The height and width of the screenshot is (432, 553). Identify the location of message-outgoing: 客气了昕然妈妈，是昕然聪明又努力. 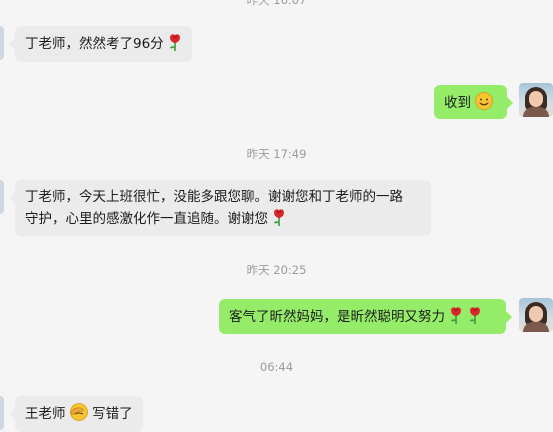
(365, 316).